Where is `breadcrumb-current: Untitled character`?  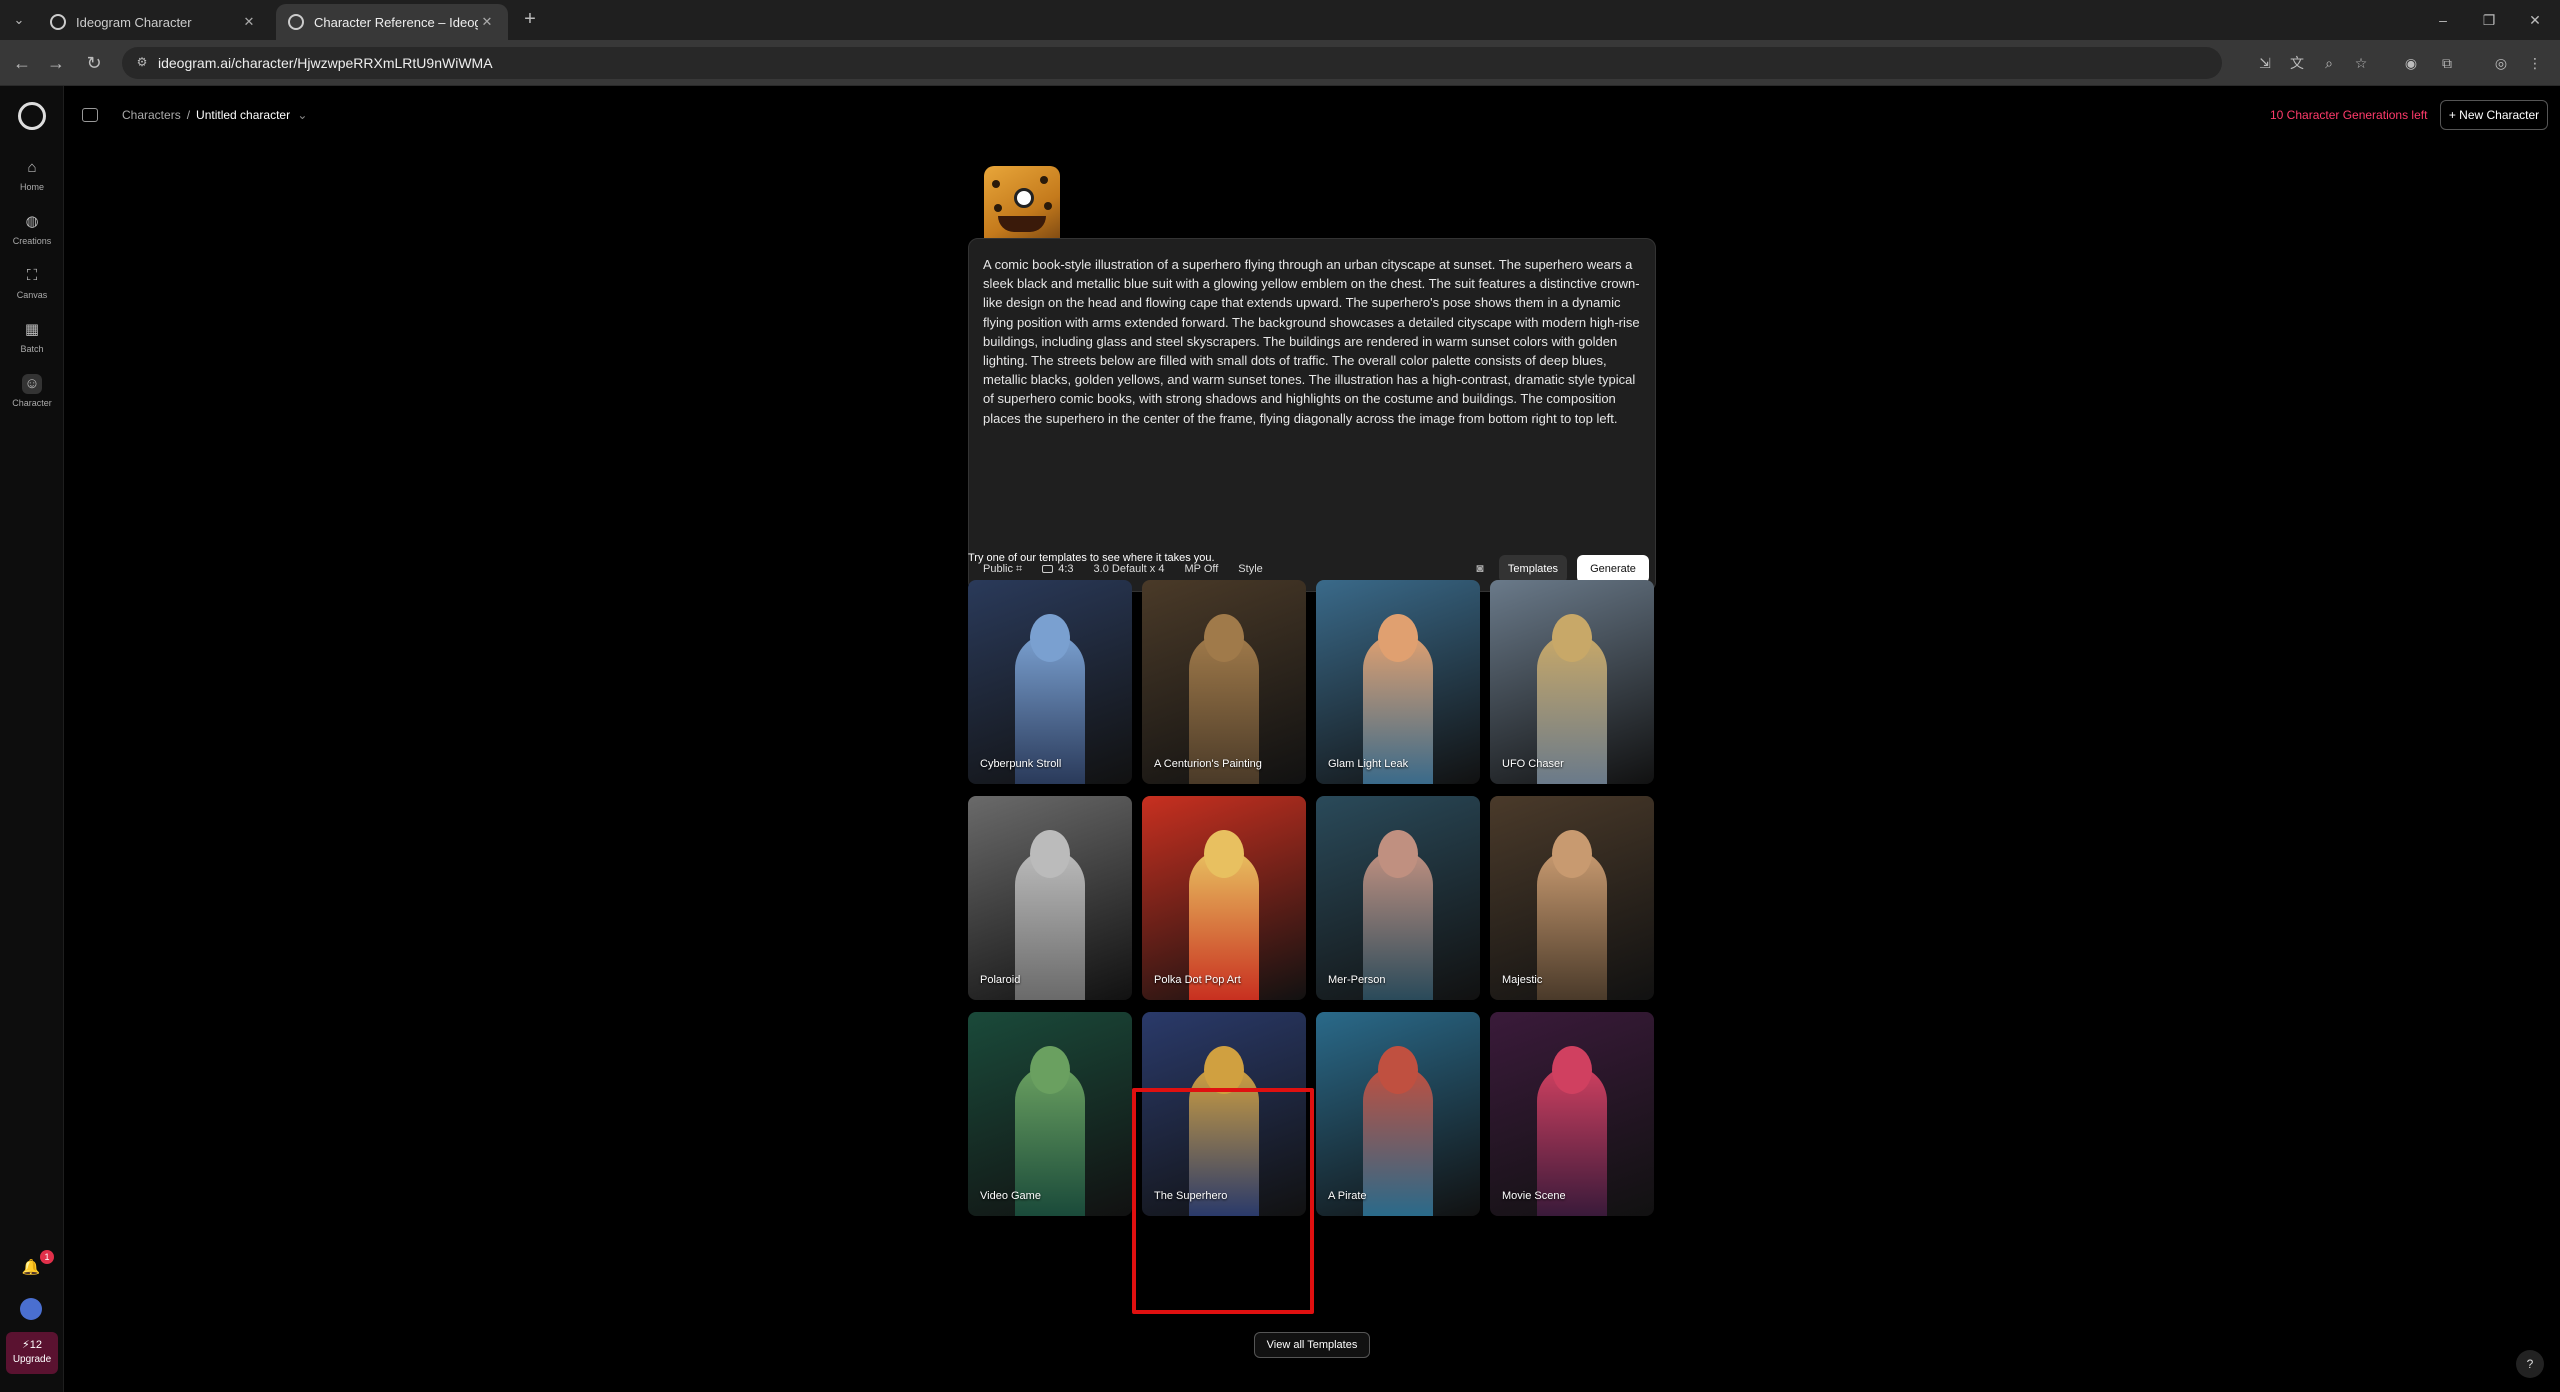
breadcrumb-current: Untitled character is located at coordinates (243, 115).